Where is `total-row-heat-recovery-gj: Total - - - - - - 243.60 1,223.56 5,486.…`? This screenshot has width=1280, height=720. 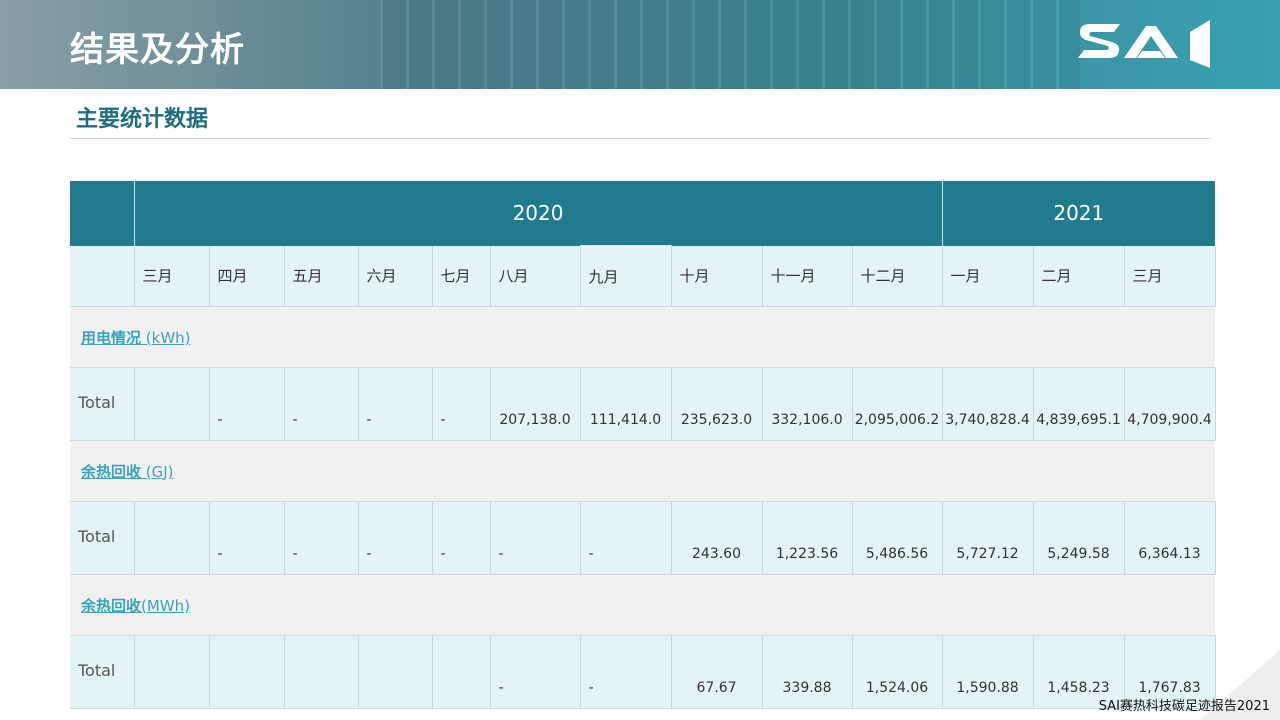
total-row-heat-recovery-gj: Total - - - - - - 243.60 1,223.56 5,486.… is located at coordinates (643, 538).